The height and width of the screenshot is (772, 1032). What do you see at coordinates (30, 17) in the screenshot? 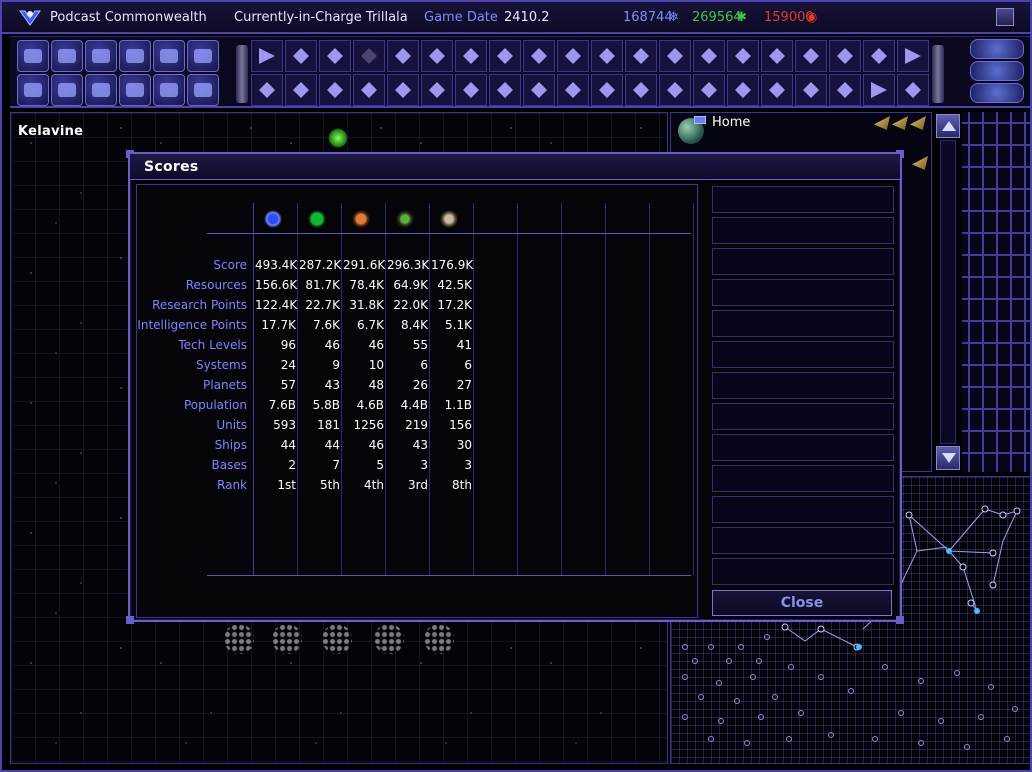
I see `empire-emblem-icon` at bounding box center [30, 17].